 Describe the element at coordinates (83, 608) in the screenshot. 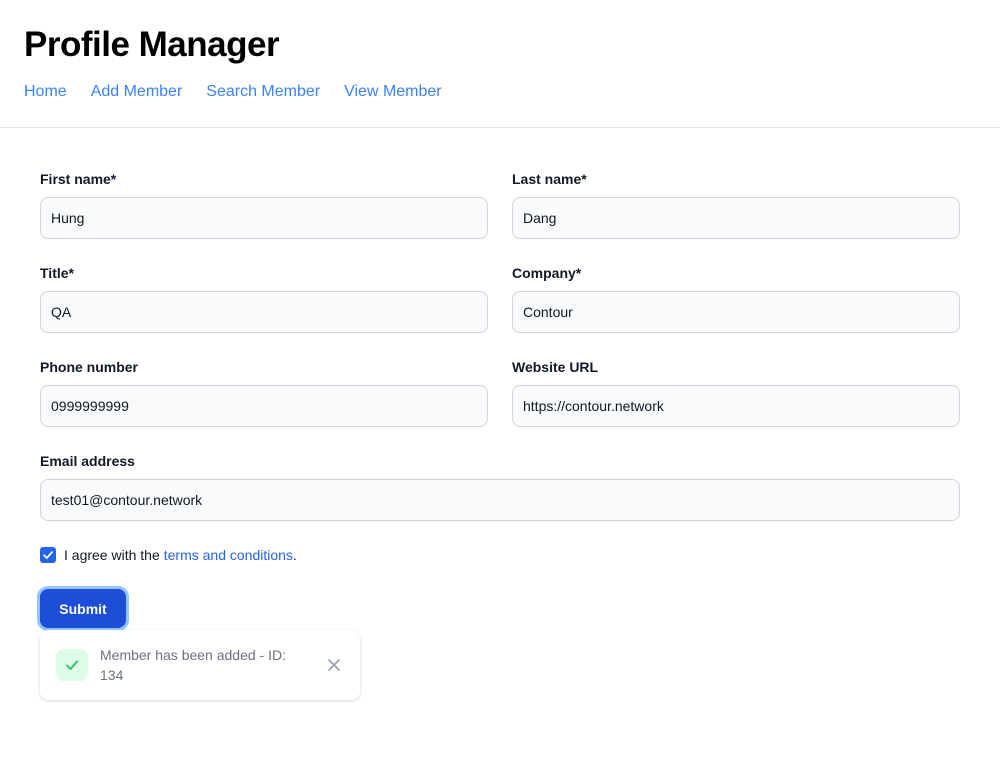

I see `submit-button: Submit` at that location.